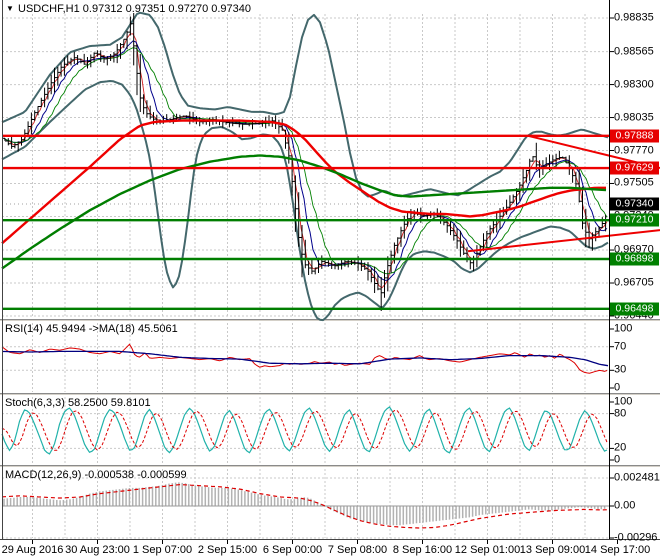  I want to click on time-label: 30 Aug 23:00, so click(97, 550).